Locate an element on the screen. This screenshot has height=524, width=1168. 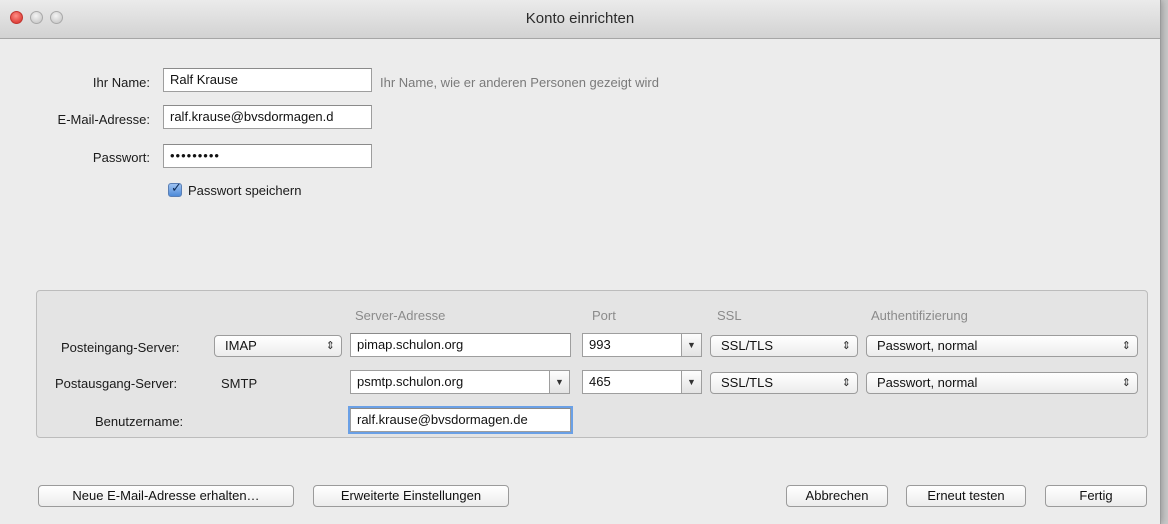
advanced-settings-button: Erweiterte Einstellungen is located at coordinates (411, 496).